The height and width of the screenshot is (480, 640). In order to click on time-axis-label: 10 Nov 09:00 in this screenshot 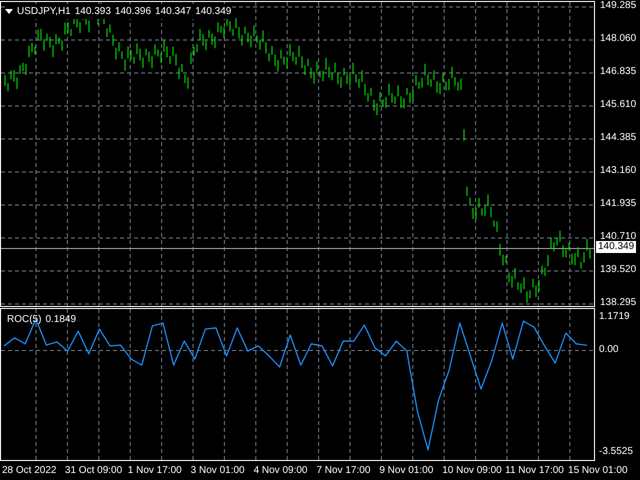, I will do `click(472, 471)`.